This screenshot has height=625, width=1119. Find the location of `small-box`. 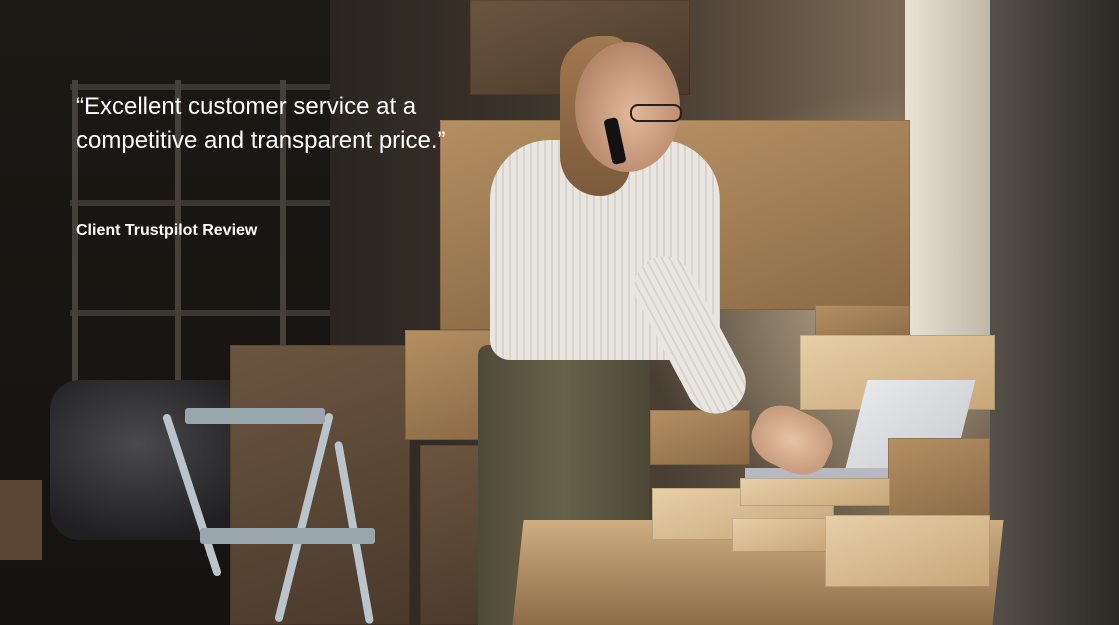

small-box is located at coordinates (779, 535).